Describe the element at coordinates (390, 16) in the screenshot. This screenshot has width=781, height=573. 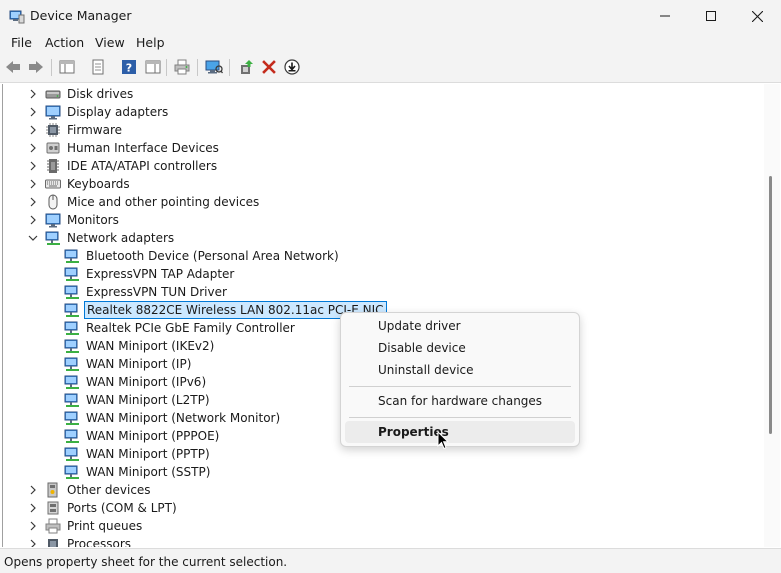
I see `title-bar: Device Manager` at that location.